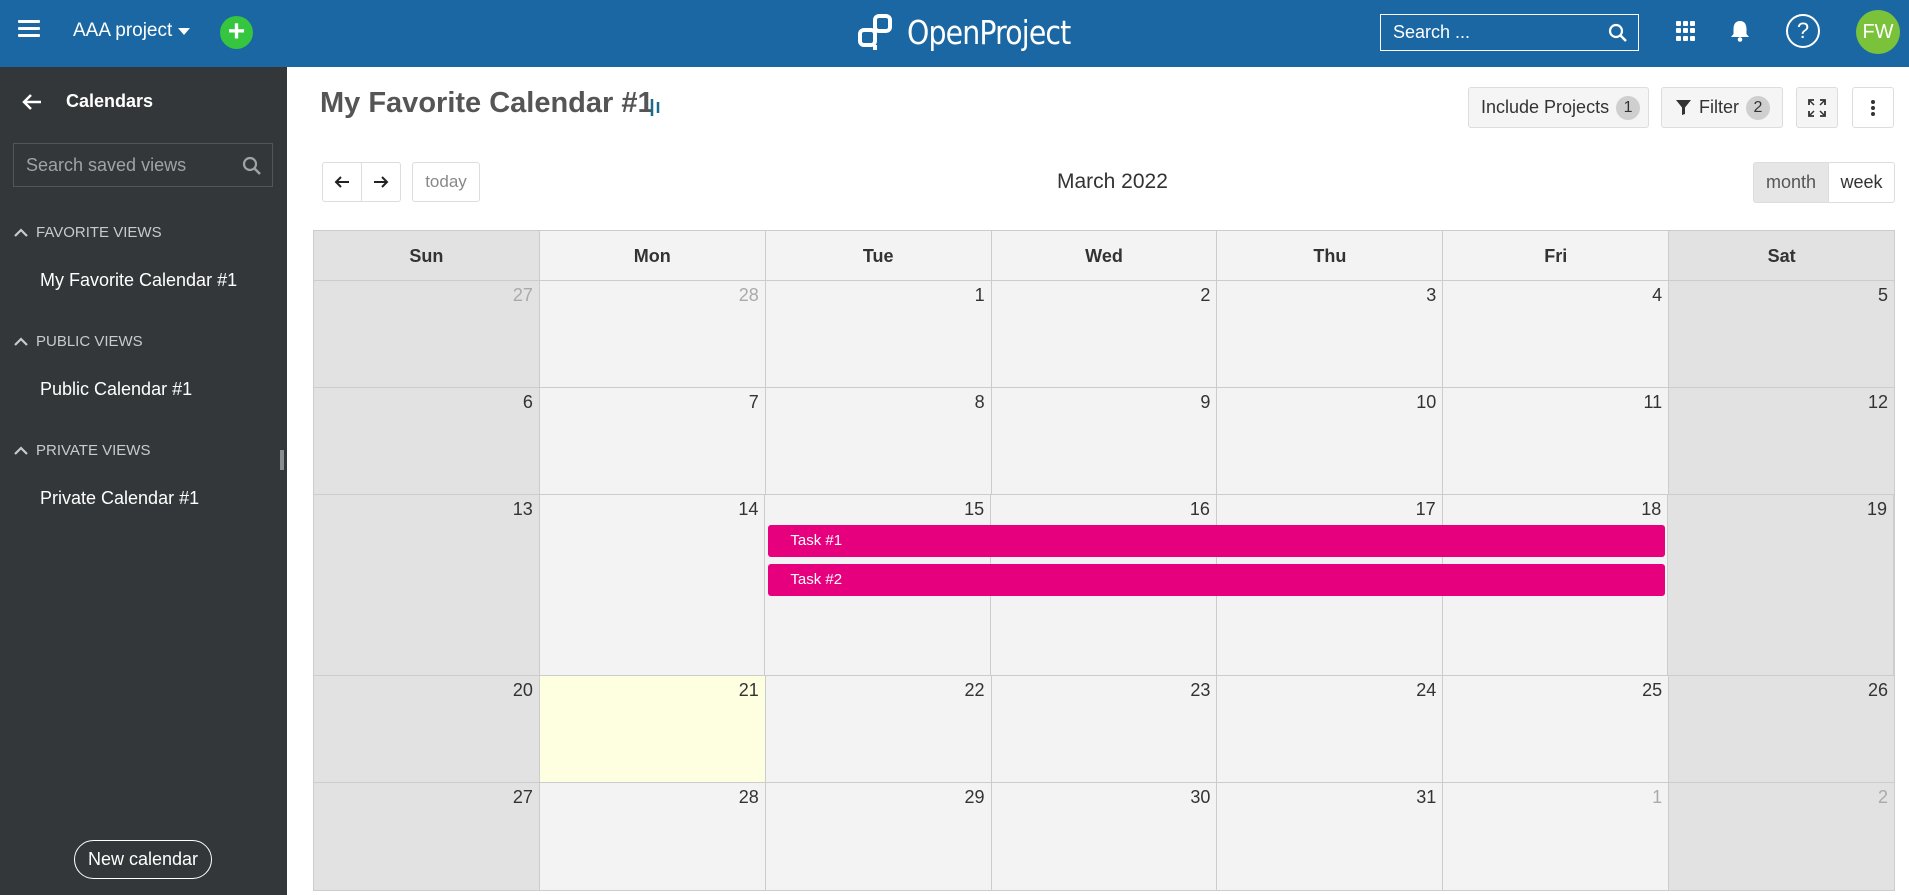 Image resolution: width=1909 pixels, height=895 pixels. What do you see at coordinates (652, 585) in the screenshot?
I see `calendar-day: 14` at bounding box center [652, 585].